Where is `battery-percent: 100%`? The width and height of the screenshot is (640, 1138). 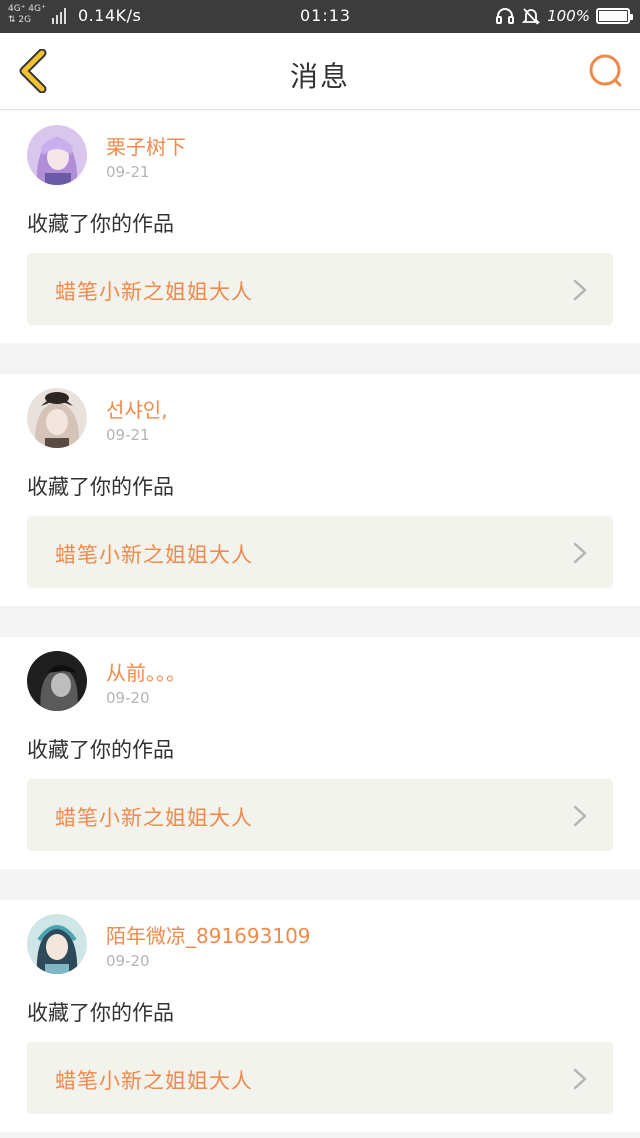 battery-percent: 100% is located at coordinates (568, 16).